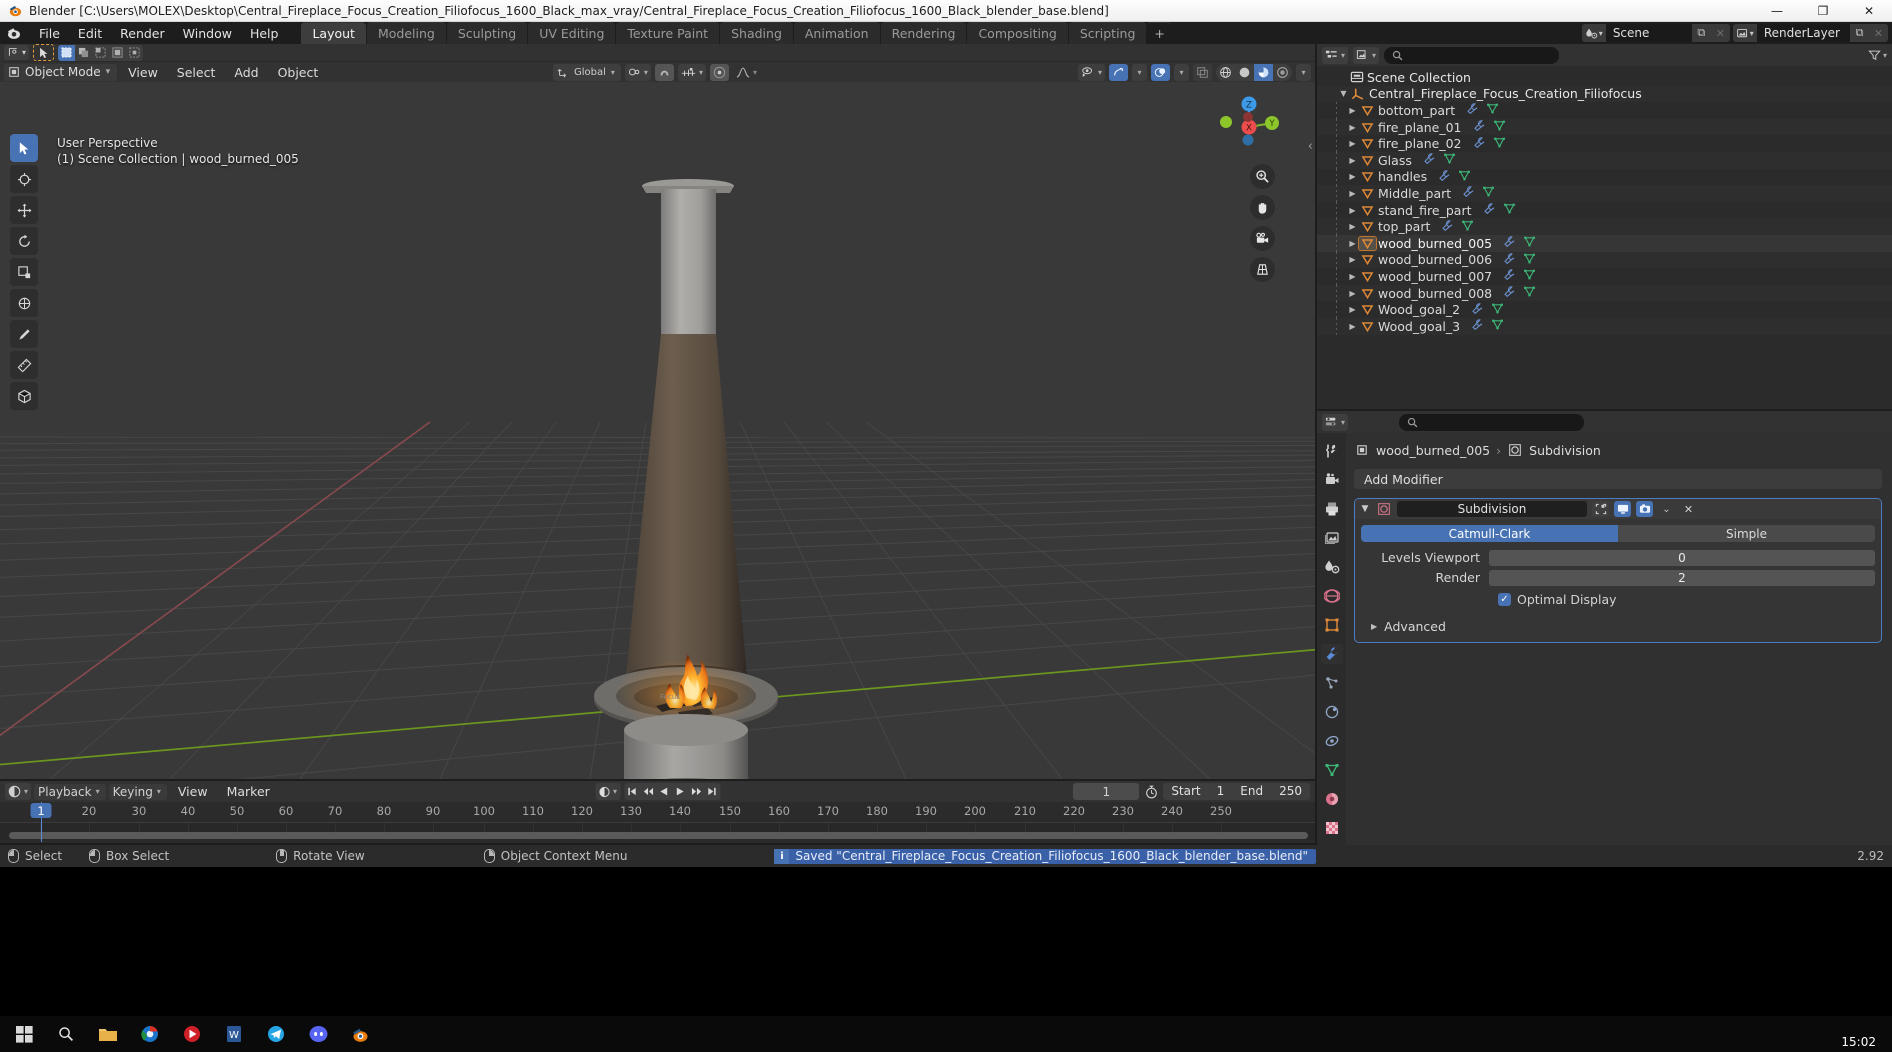 The height and width of the screenshot is (1052, 1892). What do you see at coordinates (1332, 596) in the screenshot?
I see `tab-world` at bounding box center [1332, 596].